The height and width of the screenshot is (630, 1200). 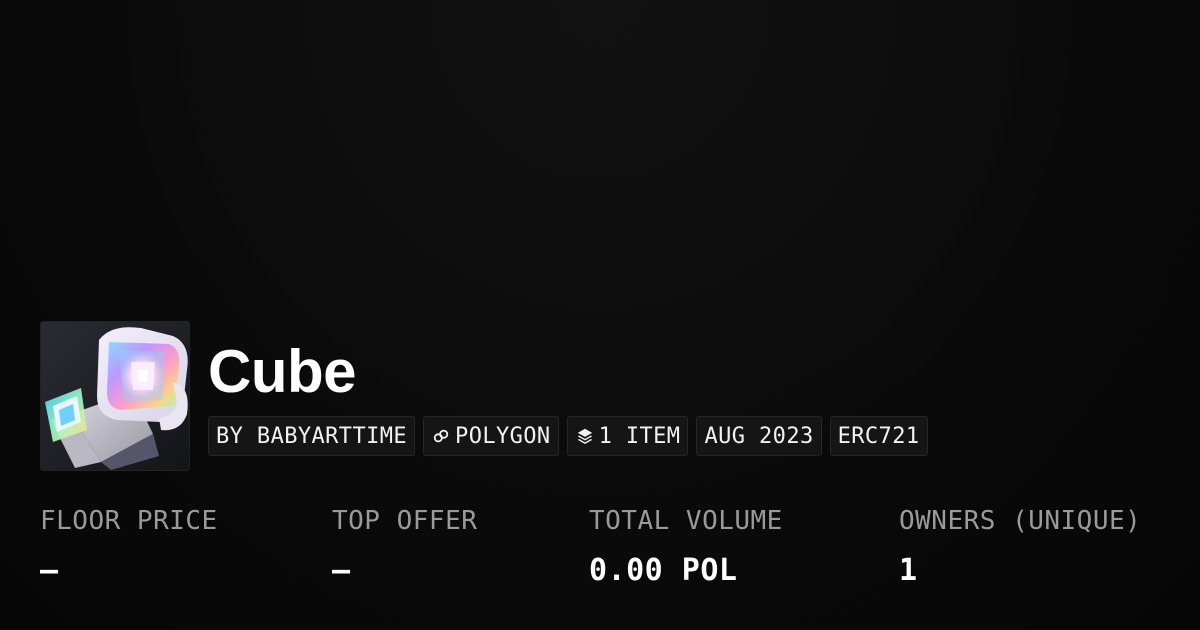 What do you see at coordinates (908, 570) in the screenshot?
I see `owners-value: 1` at bounding box center [908, 570].